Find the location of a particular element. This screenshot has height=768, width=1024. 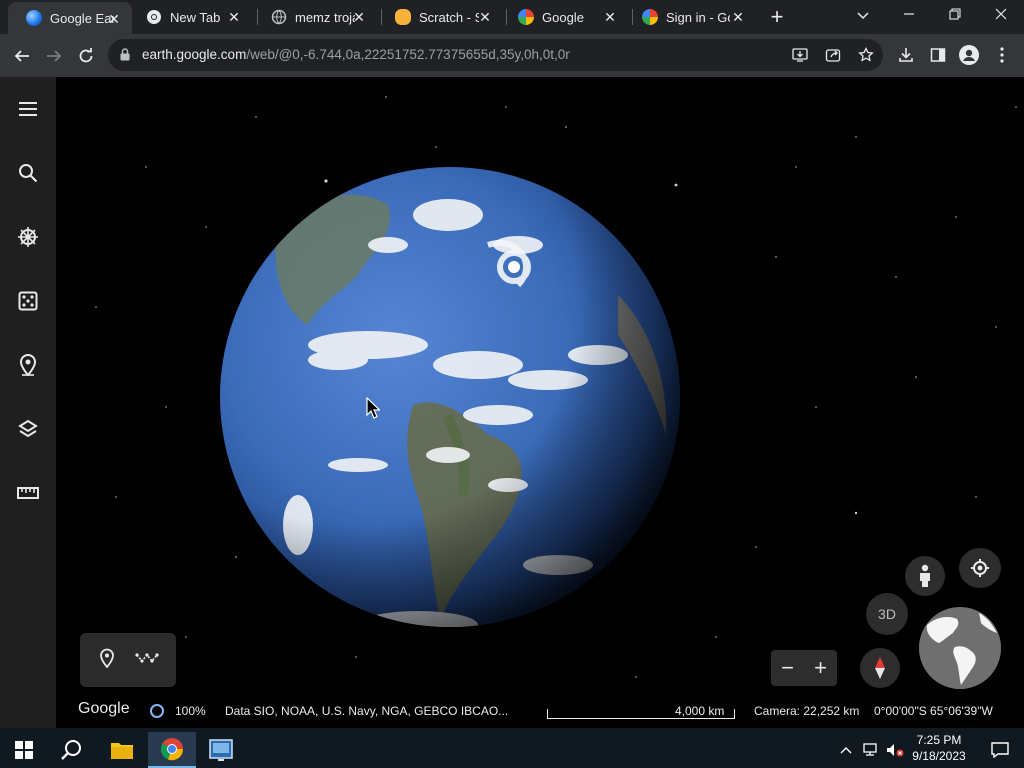

tab-search-button is located at coordinates (863, 17).